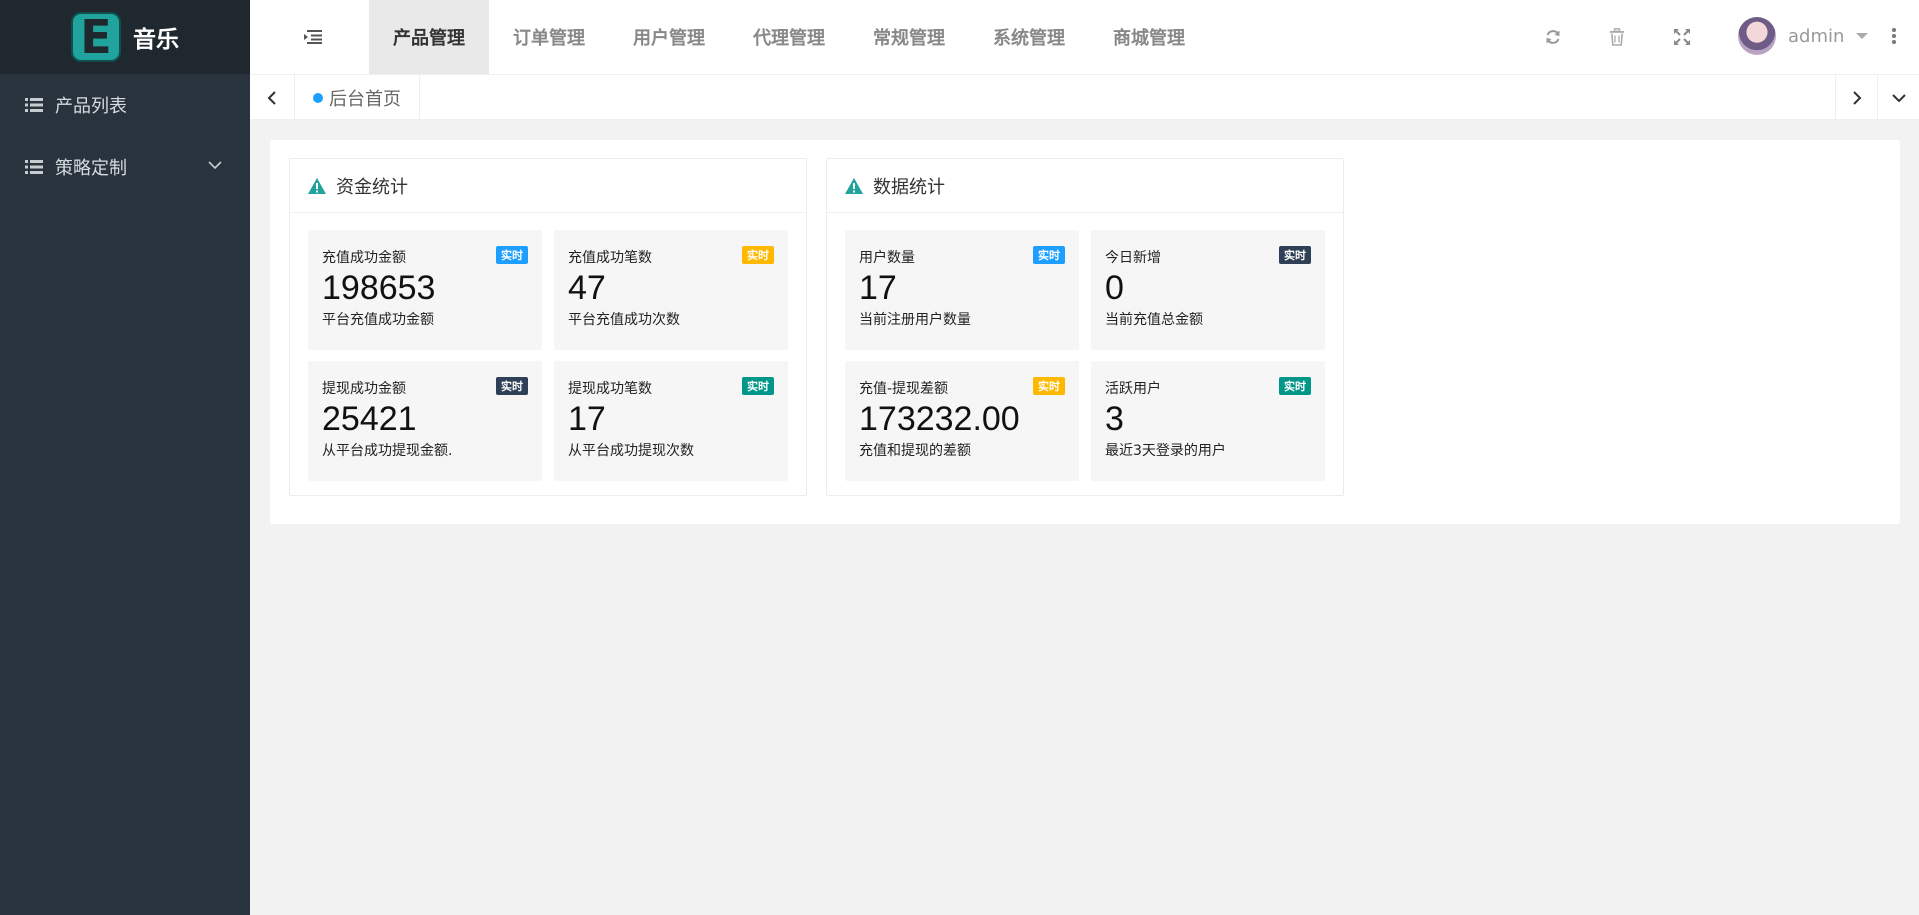 The image size is (1919, 915). What do you see at coordinates (125, 457) in the screenshot?
I see `sidebar: E 音乐 产品列表 策略定制` at bounding box center [125, 457].